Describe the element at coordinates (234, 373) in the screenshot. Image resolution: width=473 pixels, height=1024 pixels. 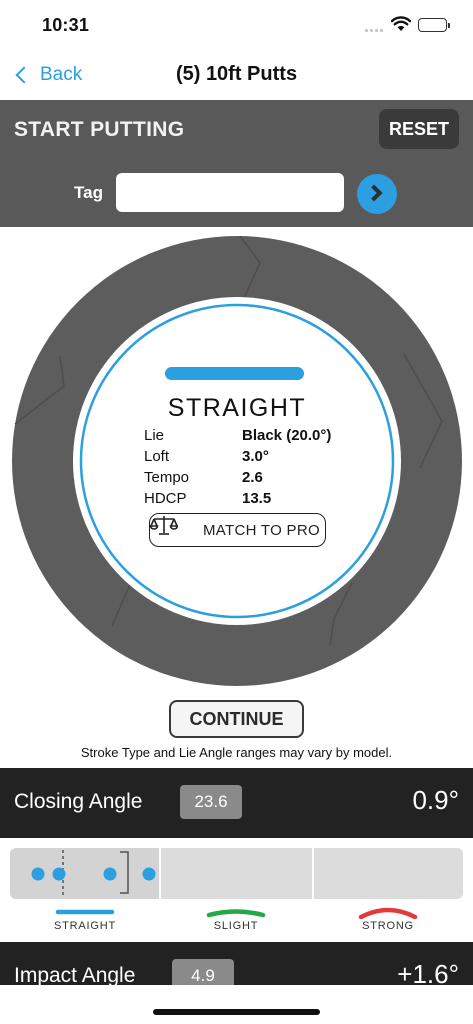
I see `stroke-type-indicator` at that location.